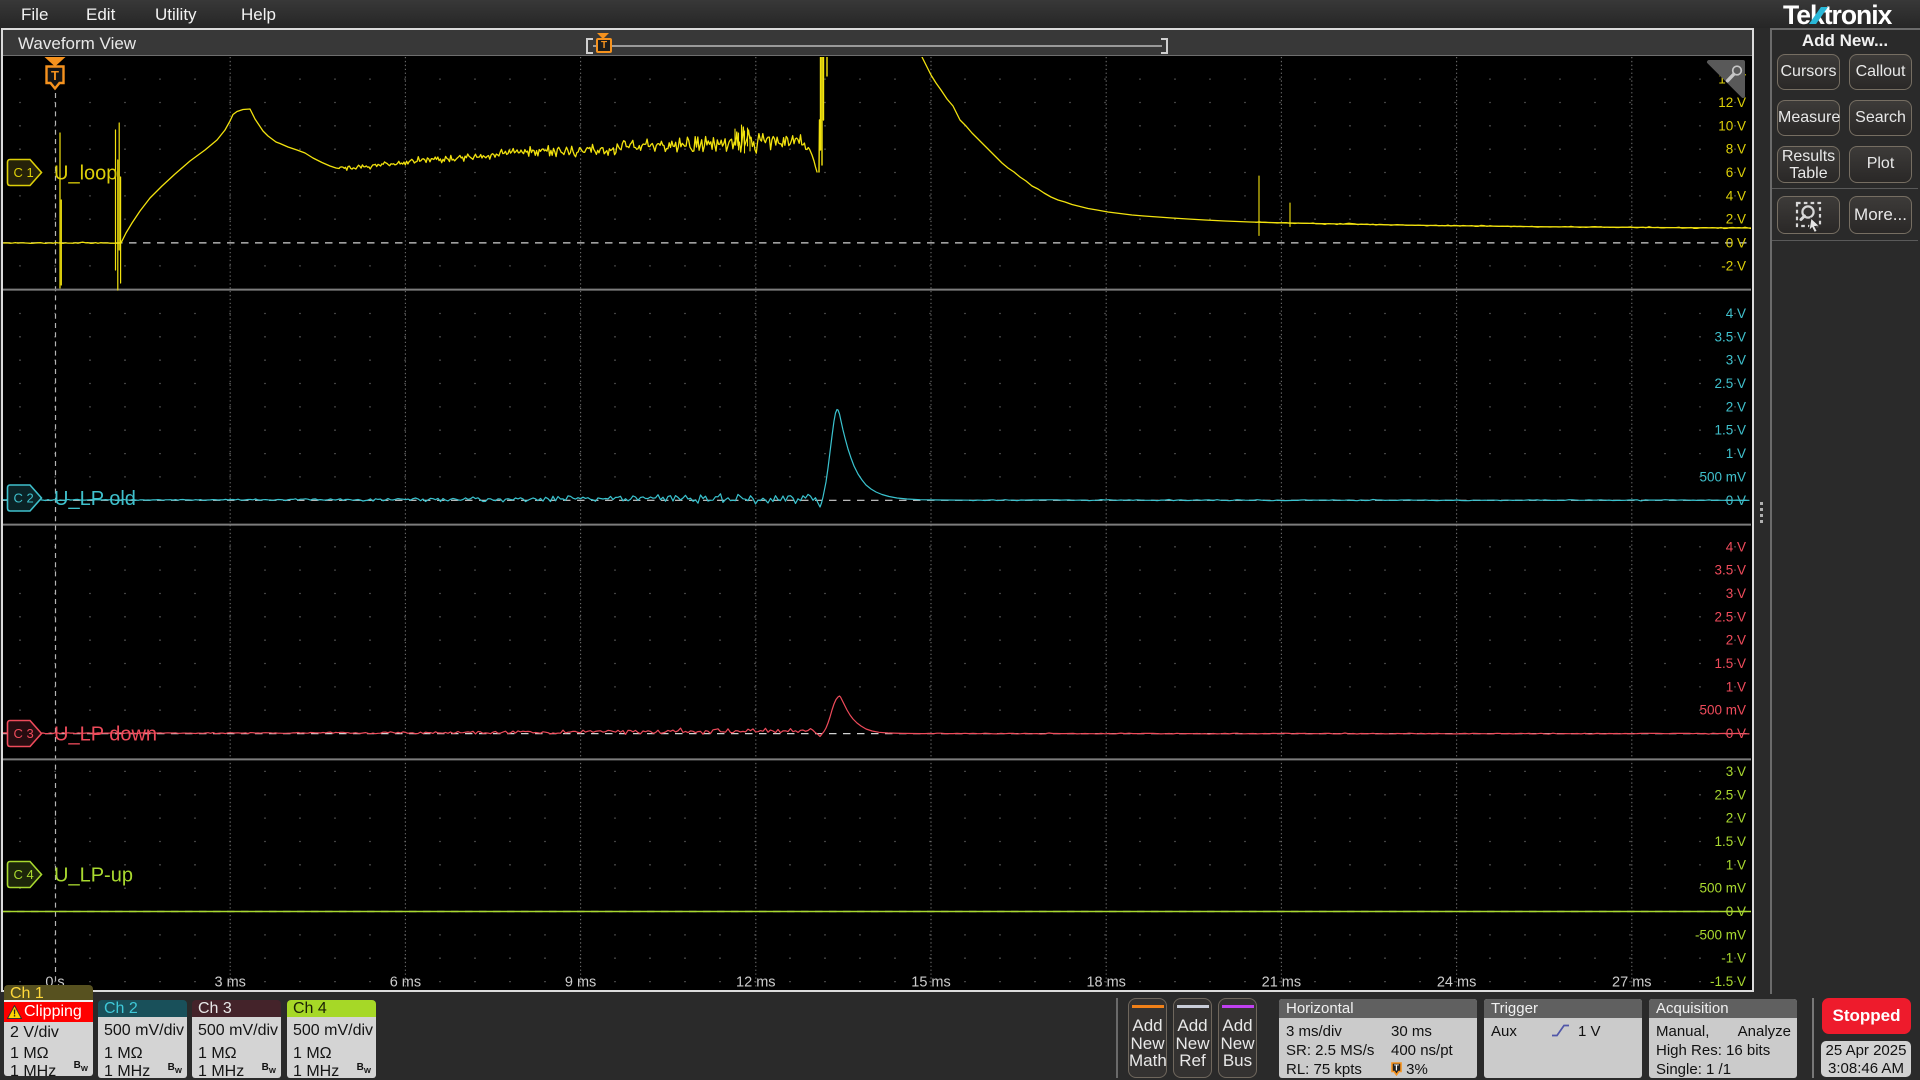  What do you see at coordinates (1733, 958) in the screenshot?
I see `svg-text: -1 V` at bounding box center [1733, 958].